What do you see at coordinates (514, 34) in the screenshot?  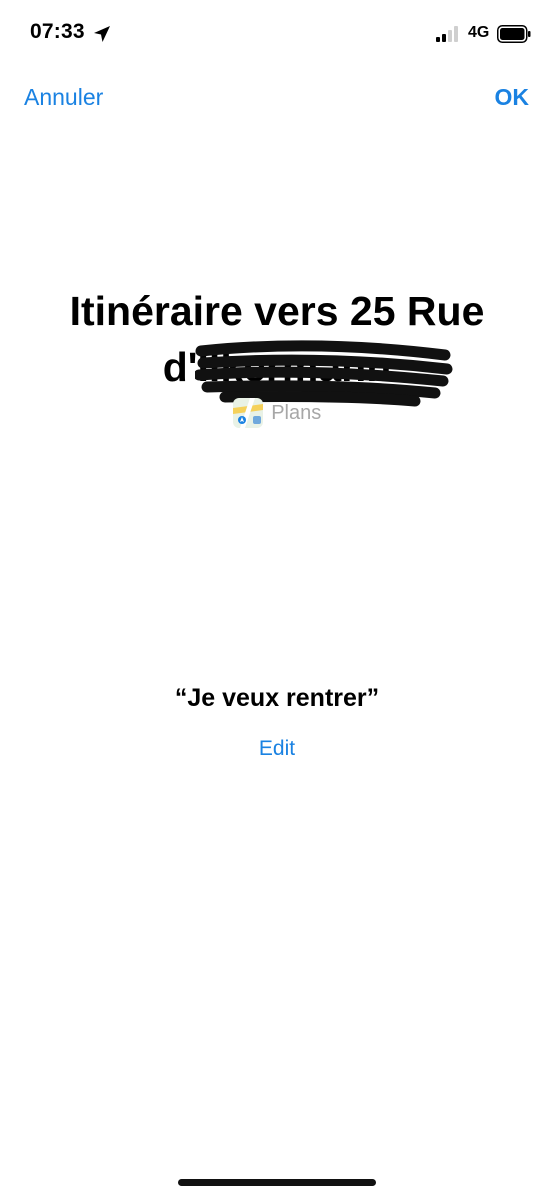 I see `battery-icon` at bounding box center [514, 34].